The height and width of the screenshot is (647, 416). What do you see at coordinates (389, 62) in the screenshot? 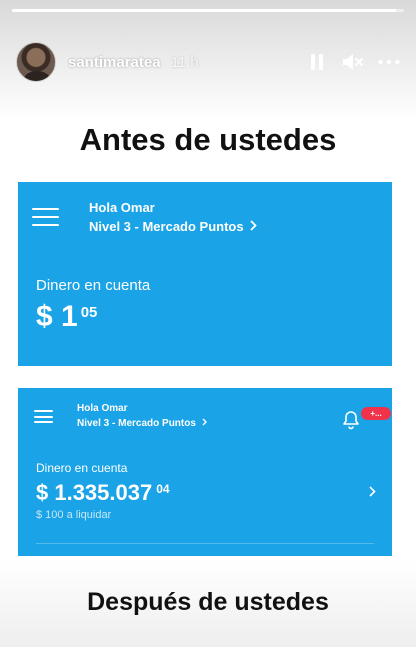
I see `more-options-icon` at bounding box center [389, 62].